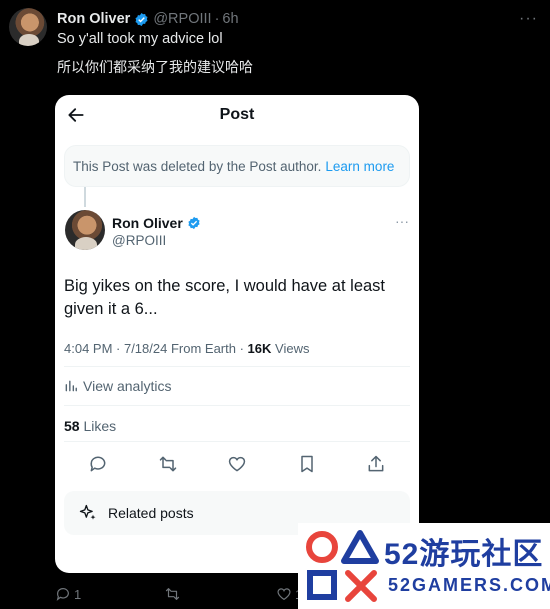 Image resolution: width=550 pixels, height=609 pixels. What do you see at coordinates (182, 19) in the screenshot?
I see `author-handle: @RPOIII` at bounding box center [182, 19].